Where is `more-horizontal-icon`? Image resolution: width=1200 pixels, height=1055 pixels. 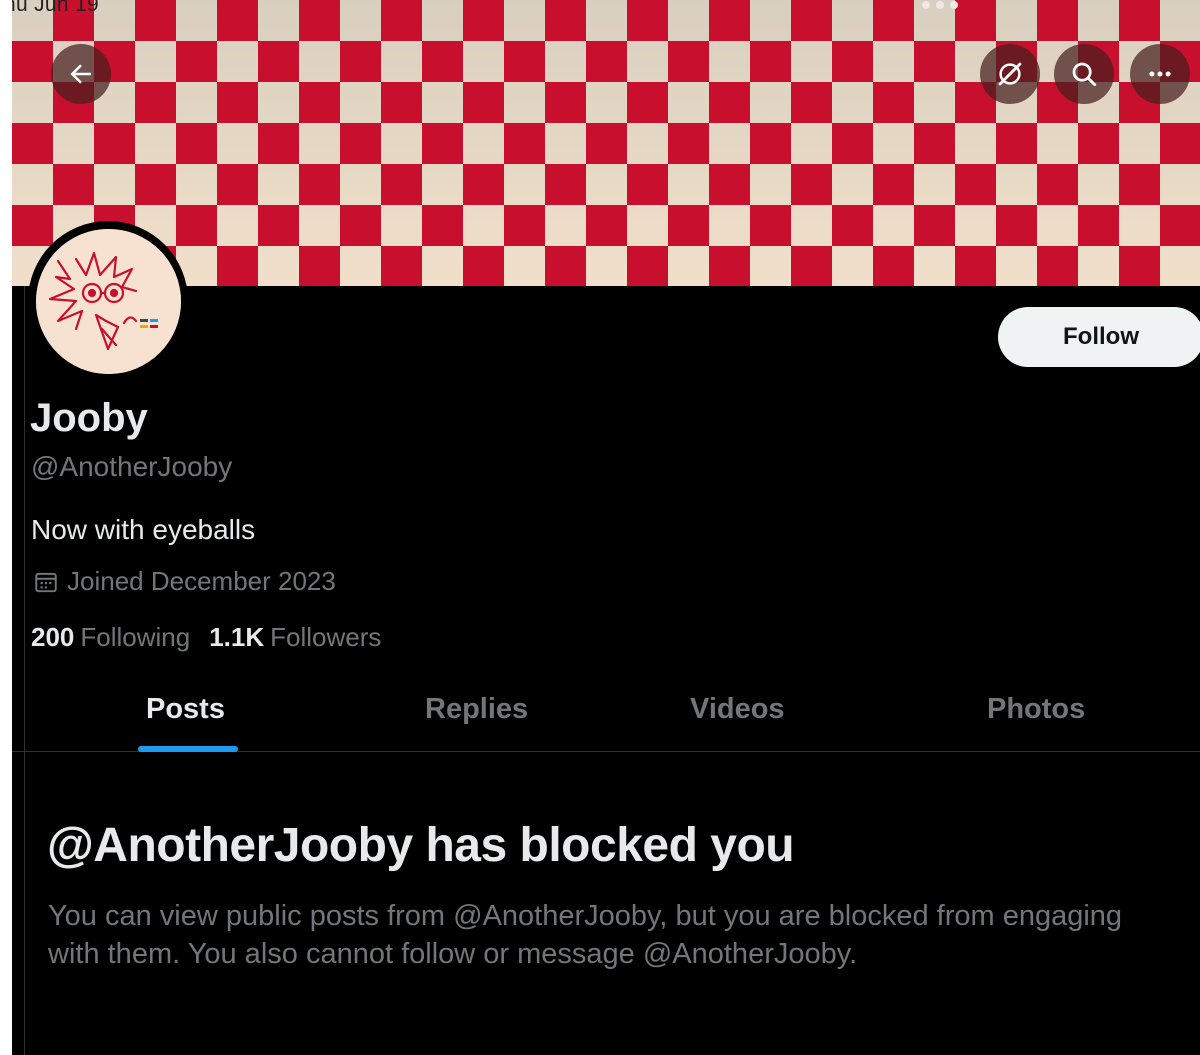 more-horizontal-icon is located at coordinates (1160, 74).